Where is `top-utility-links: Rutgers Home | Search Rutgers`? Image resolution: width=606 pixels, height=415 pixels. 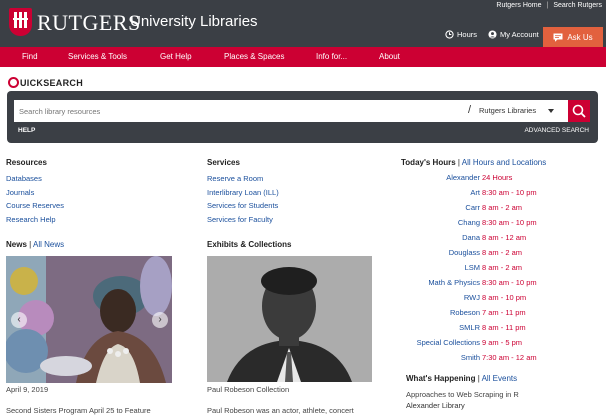 top-utility-links: Rutgers Home | Search Rutgers is located at coordinates (549, 5).